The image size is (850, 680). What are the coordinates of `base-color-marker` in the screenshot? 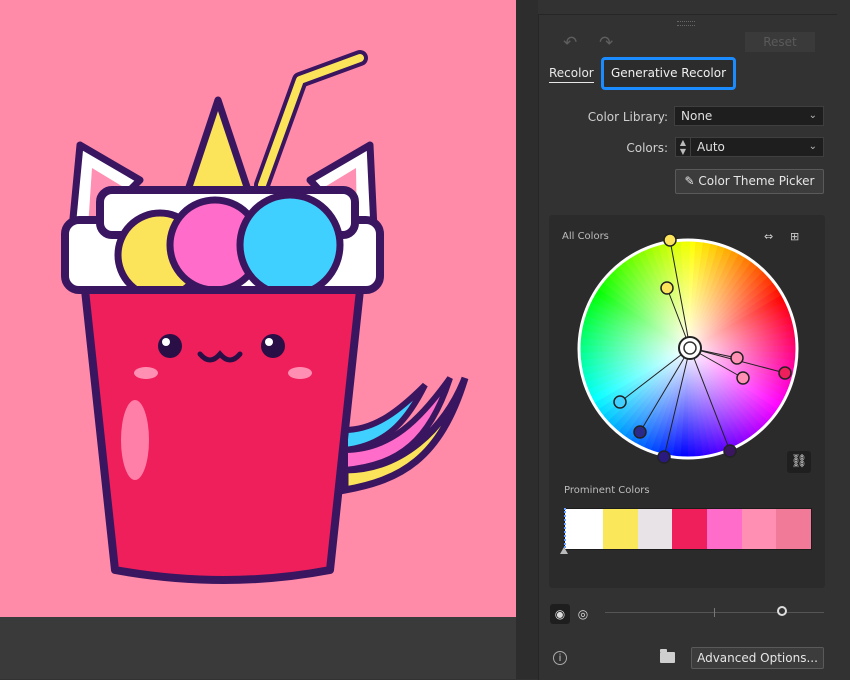 It's located at (690, 348).